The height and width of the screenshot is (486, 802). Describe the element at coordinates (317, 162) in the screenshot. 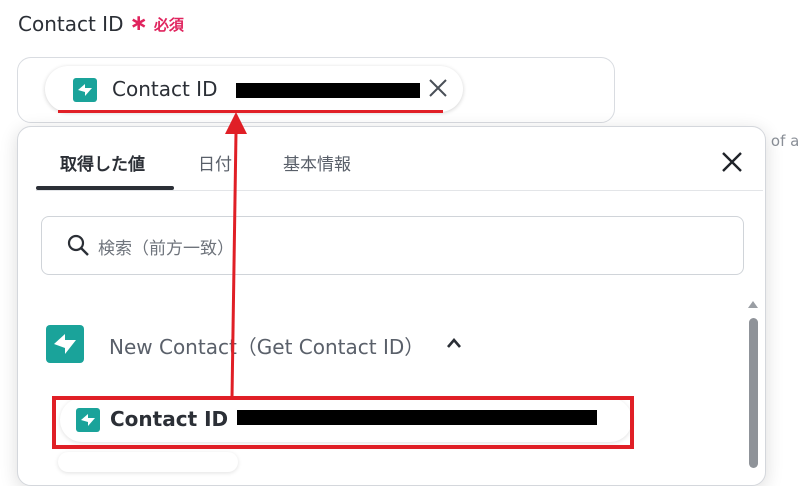

I see `tab-basic-info: 基本情報` at that location.